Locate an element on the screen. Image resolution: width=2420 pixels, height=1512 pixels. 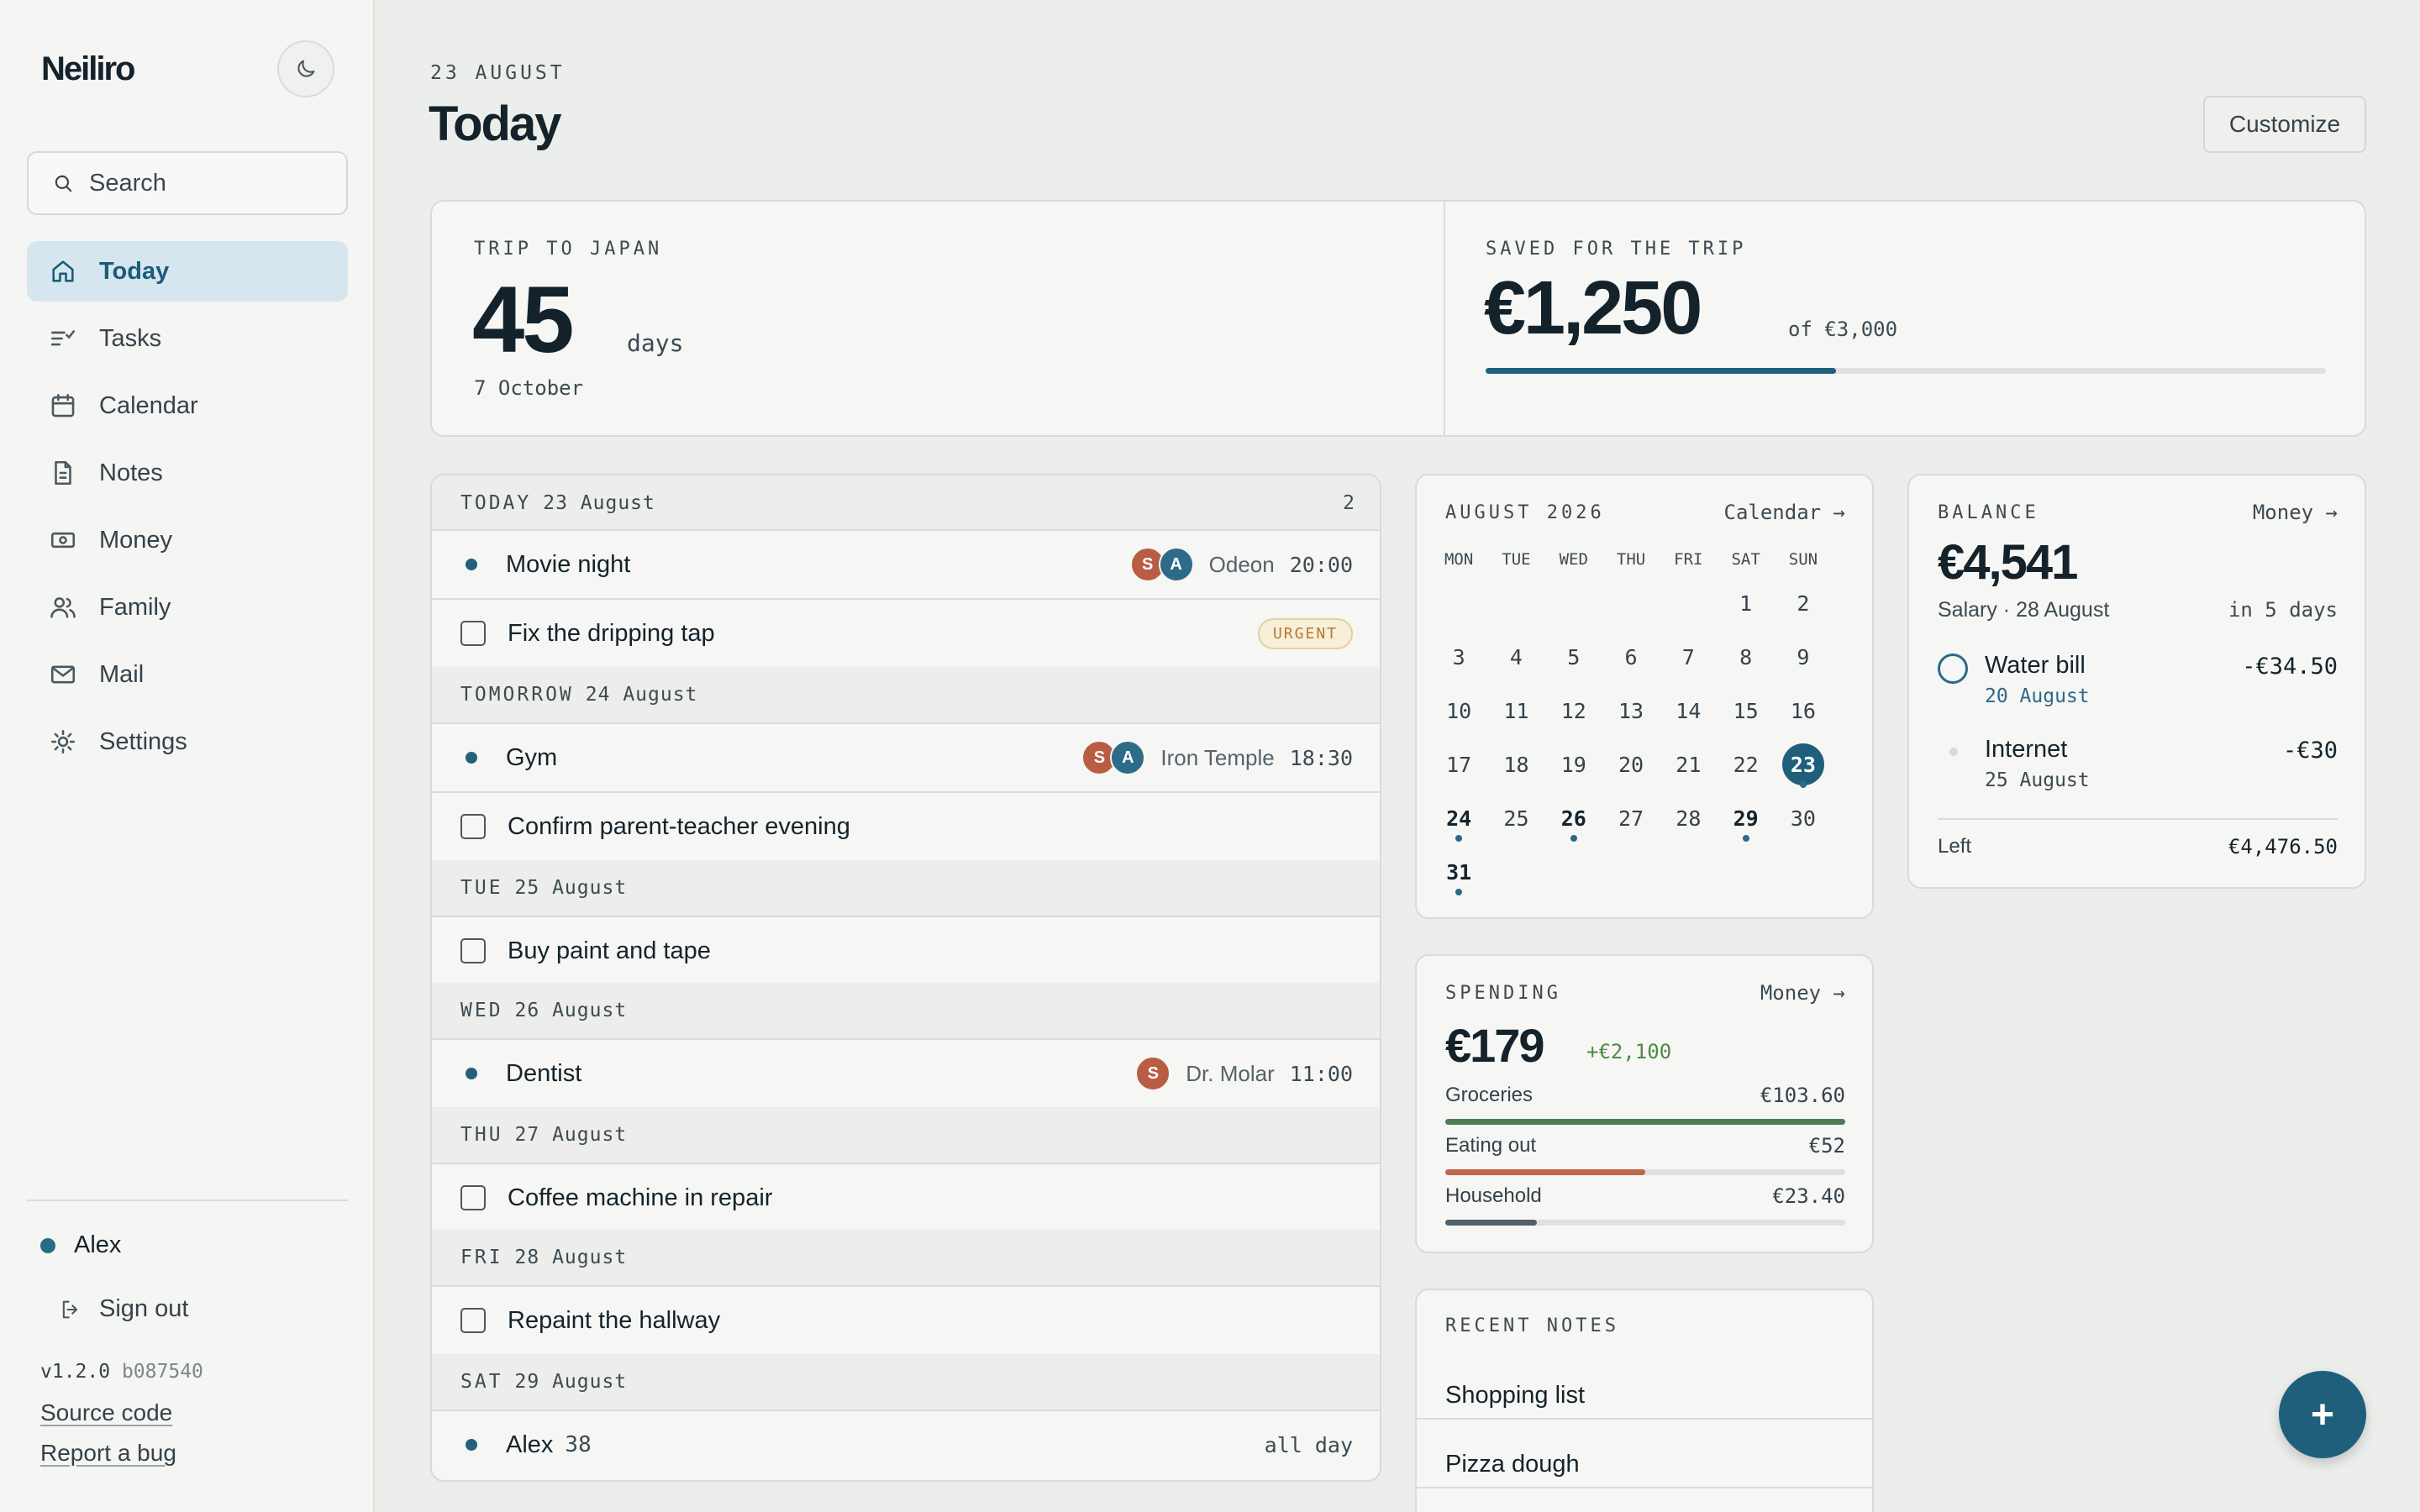
category-value: €23.40 is located at coordinates (1808, 1196).